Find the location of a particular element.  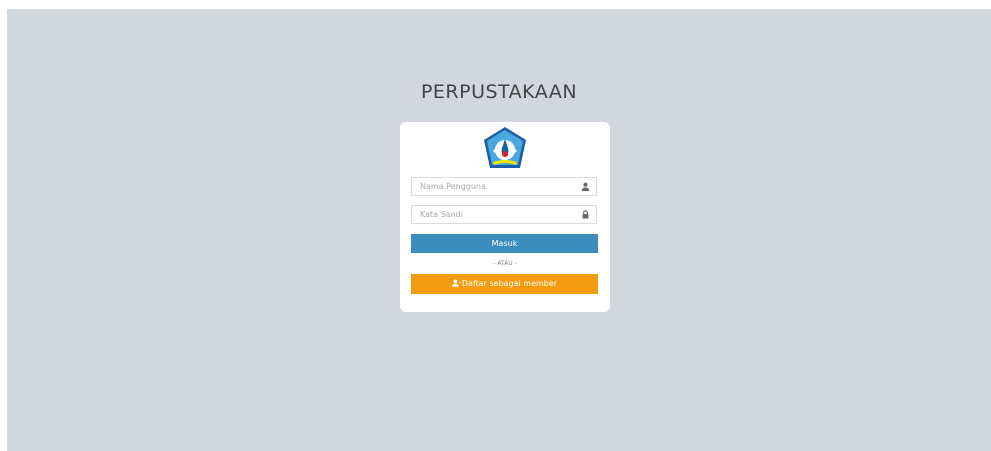

user-plus-icon is located at coordinates (456, 283).